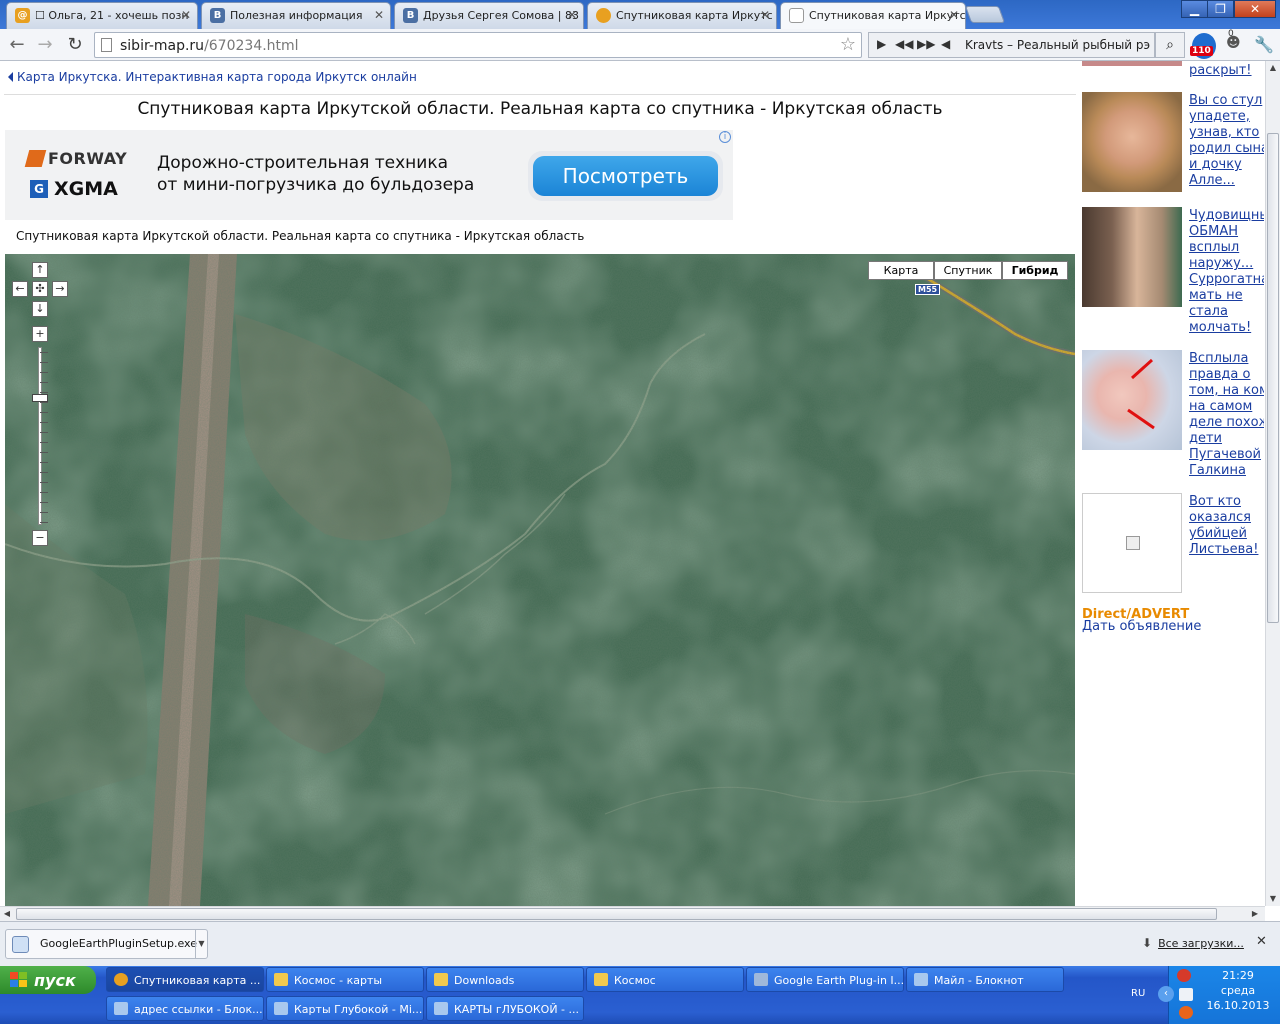 The image size is (1280, 1024). Describe the element at coordinates (45, 45) in the screenshot. I see `forward-button: →` at that location.